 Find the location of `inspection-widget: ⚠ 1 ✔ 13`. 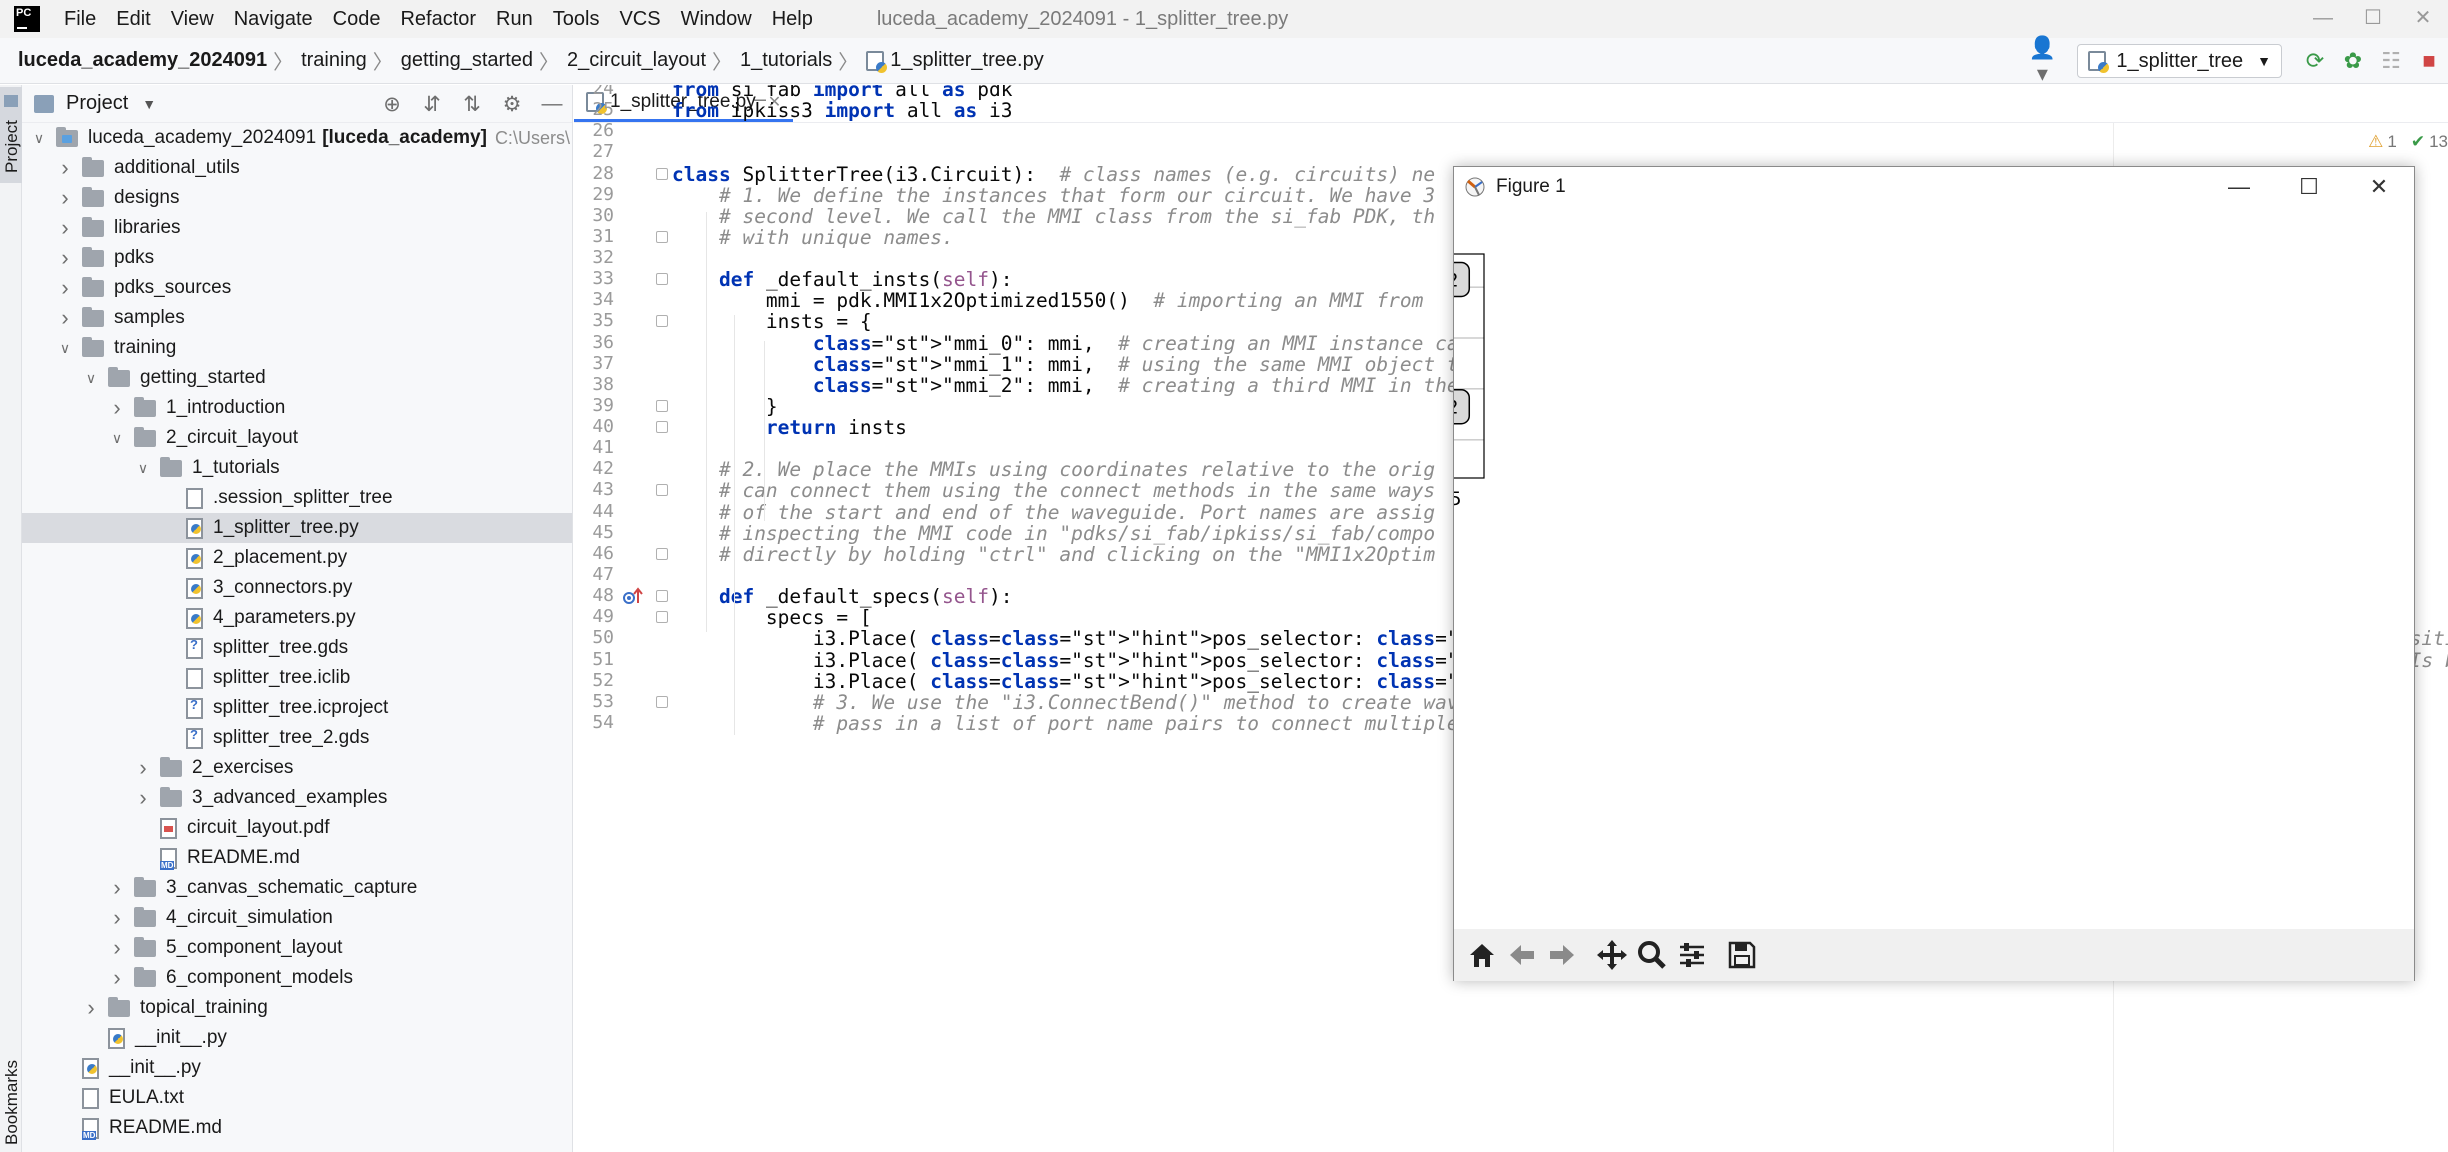

inspection-widget: ⚠ 1 ✔ 13 is located at coordinates (2408, 142).